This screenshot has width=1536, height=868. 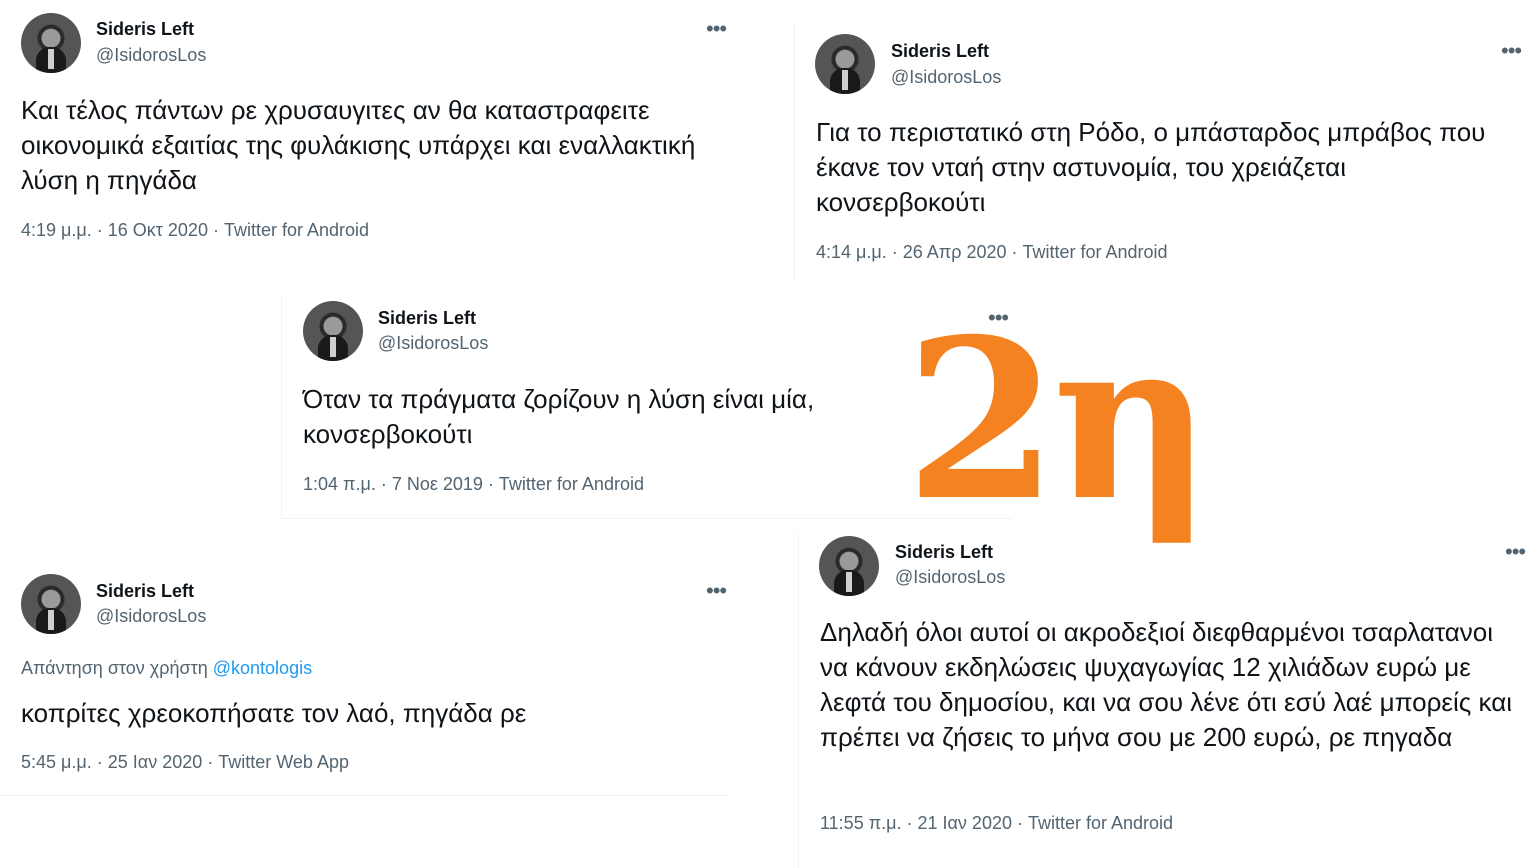 I want to click on reply-context: Απάντηση στον χρήστη @kontologis, so click(x=166, y=668).